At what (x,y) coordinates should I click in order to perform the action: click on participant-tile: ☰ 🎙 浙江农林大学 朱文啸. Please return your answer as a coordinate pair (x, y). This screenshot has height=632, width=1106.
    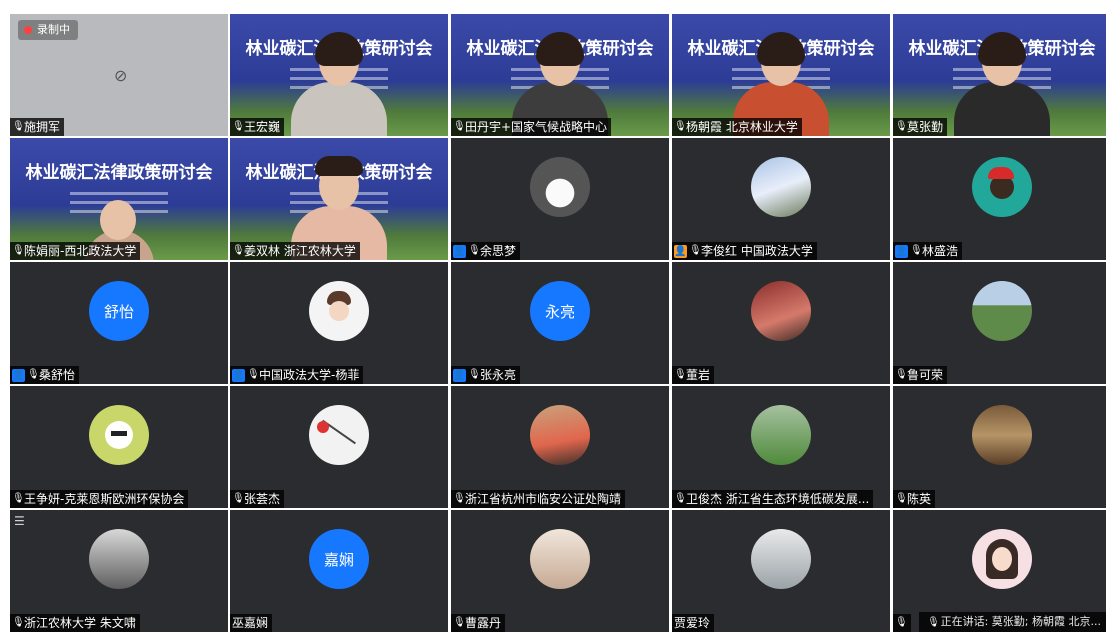
    Looking at the image, I should click on (119, 571).